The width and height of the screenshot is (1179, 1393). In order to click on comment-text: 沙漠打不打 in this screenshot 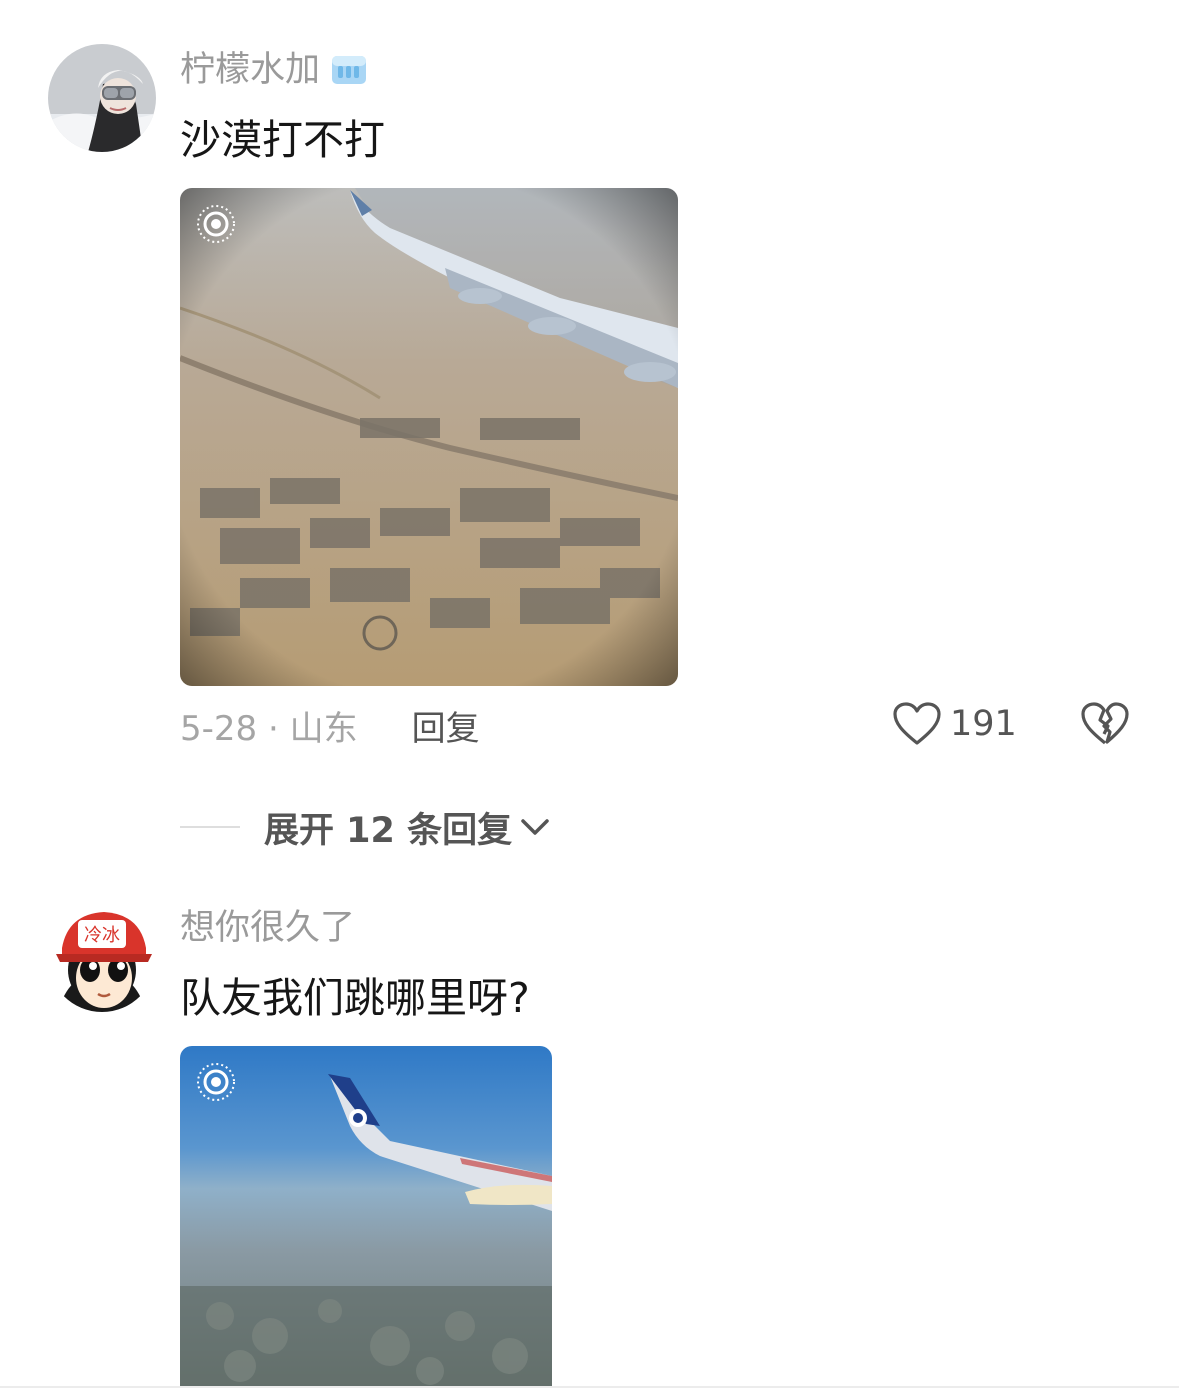, I will do `click(282, 140)`.